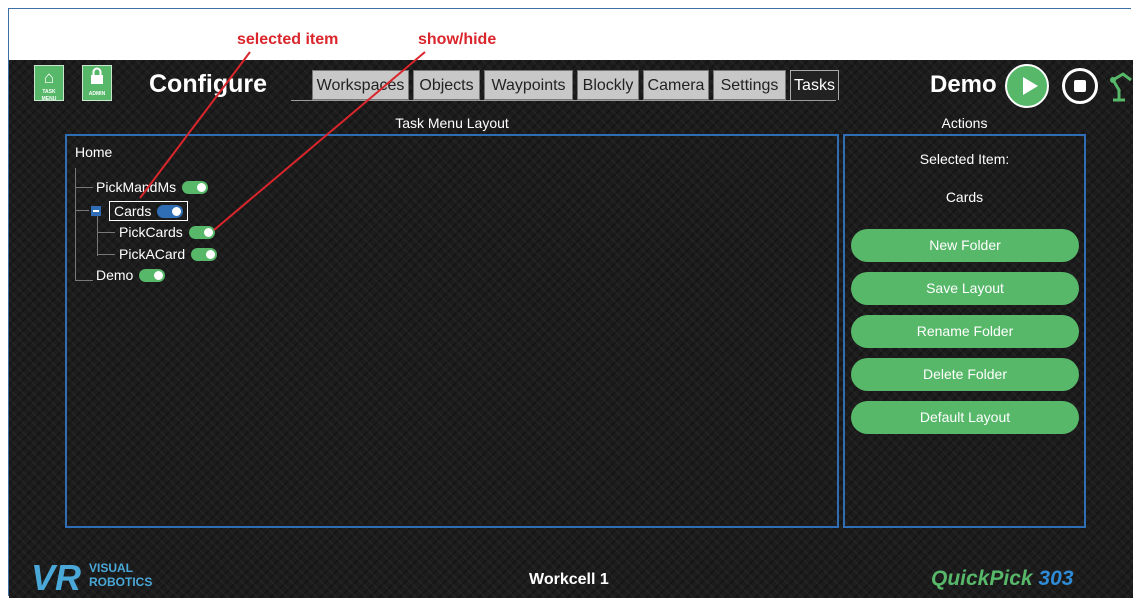 Image resolution: width=1133 pixels, height=598 pixels. I want to click on tree-root-home: Home, so click(93, 152).